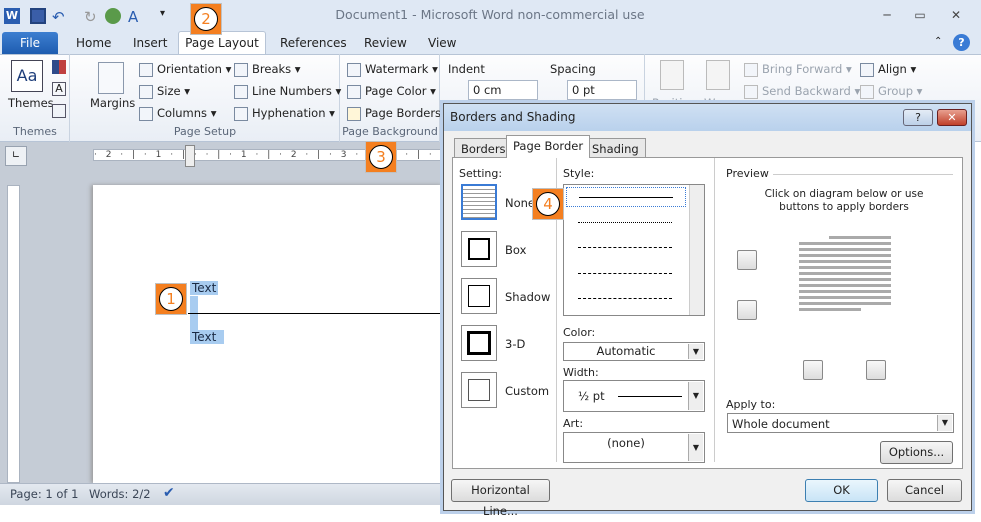 The height and width of the screenshot is (522, 981). What do you see at coordinates (626, 197) in the screenshot?
I see `style-option-solid` at bounding box center [626, 197].